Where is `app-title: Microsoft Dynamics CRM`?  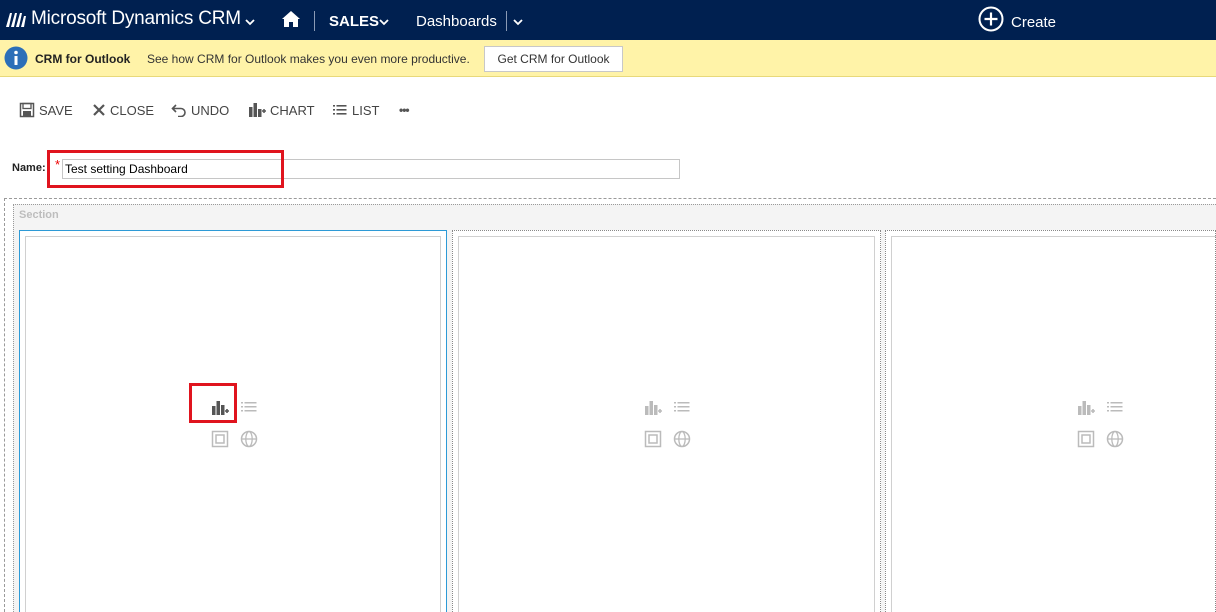
app-title: Microsoft Dynamics CRM is located at coordinates (136, 19).